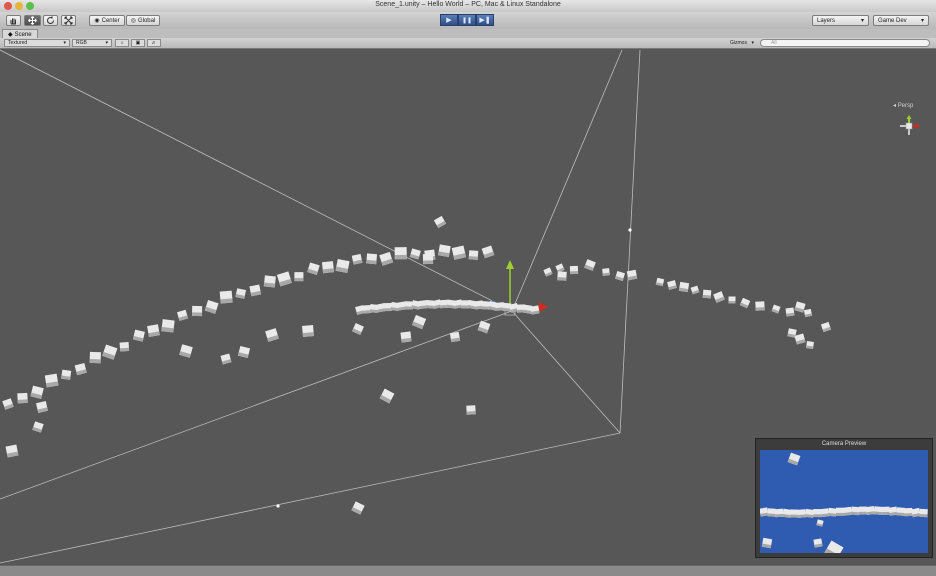 The width and height of the screenshot is (936, 576). I want to click on orientation-gizmo, so click(910, 125).